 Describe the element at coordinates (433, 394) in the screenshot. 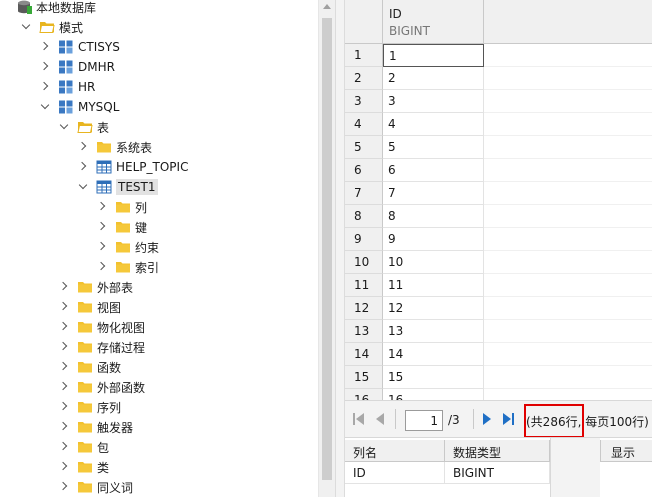

I see `cell-id: 16` at that location.